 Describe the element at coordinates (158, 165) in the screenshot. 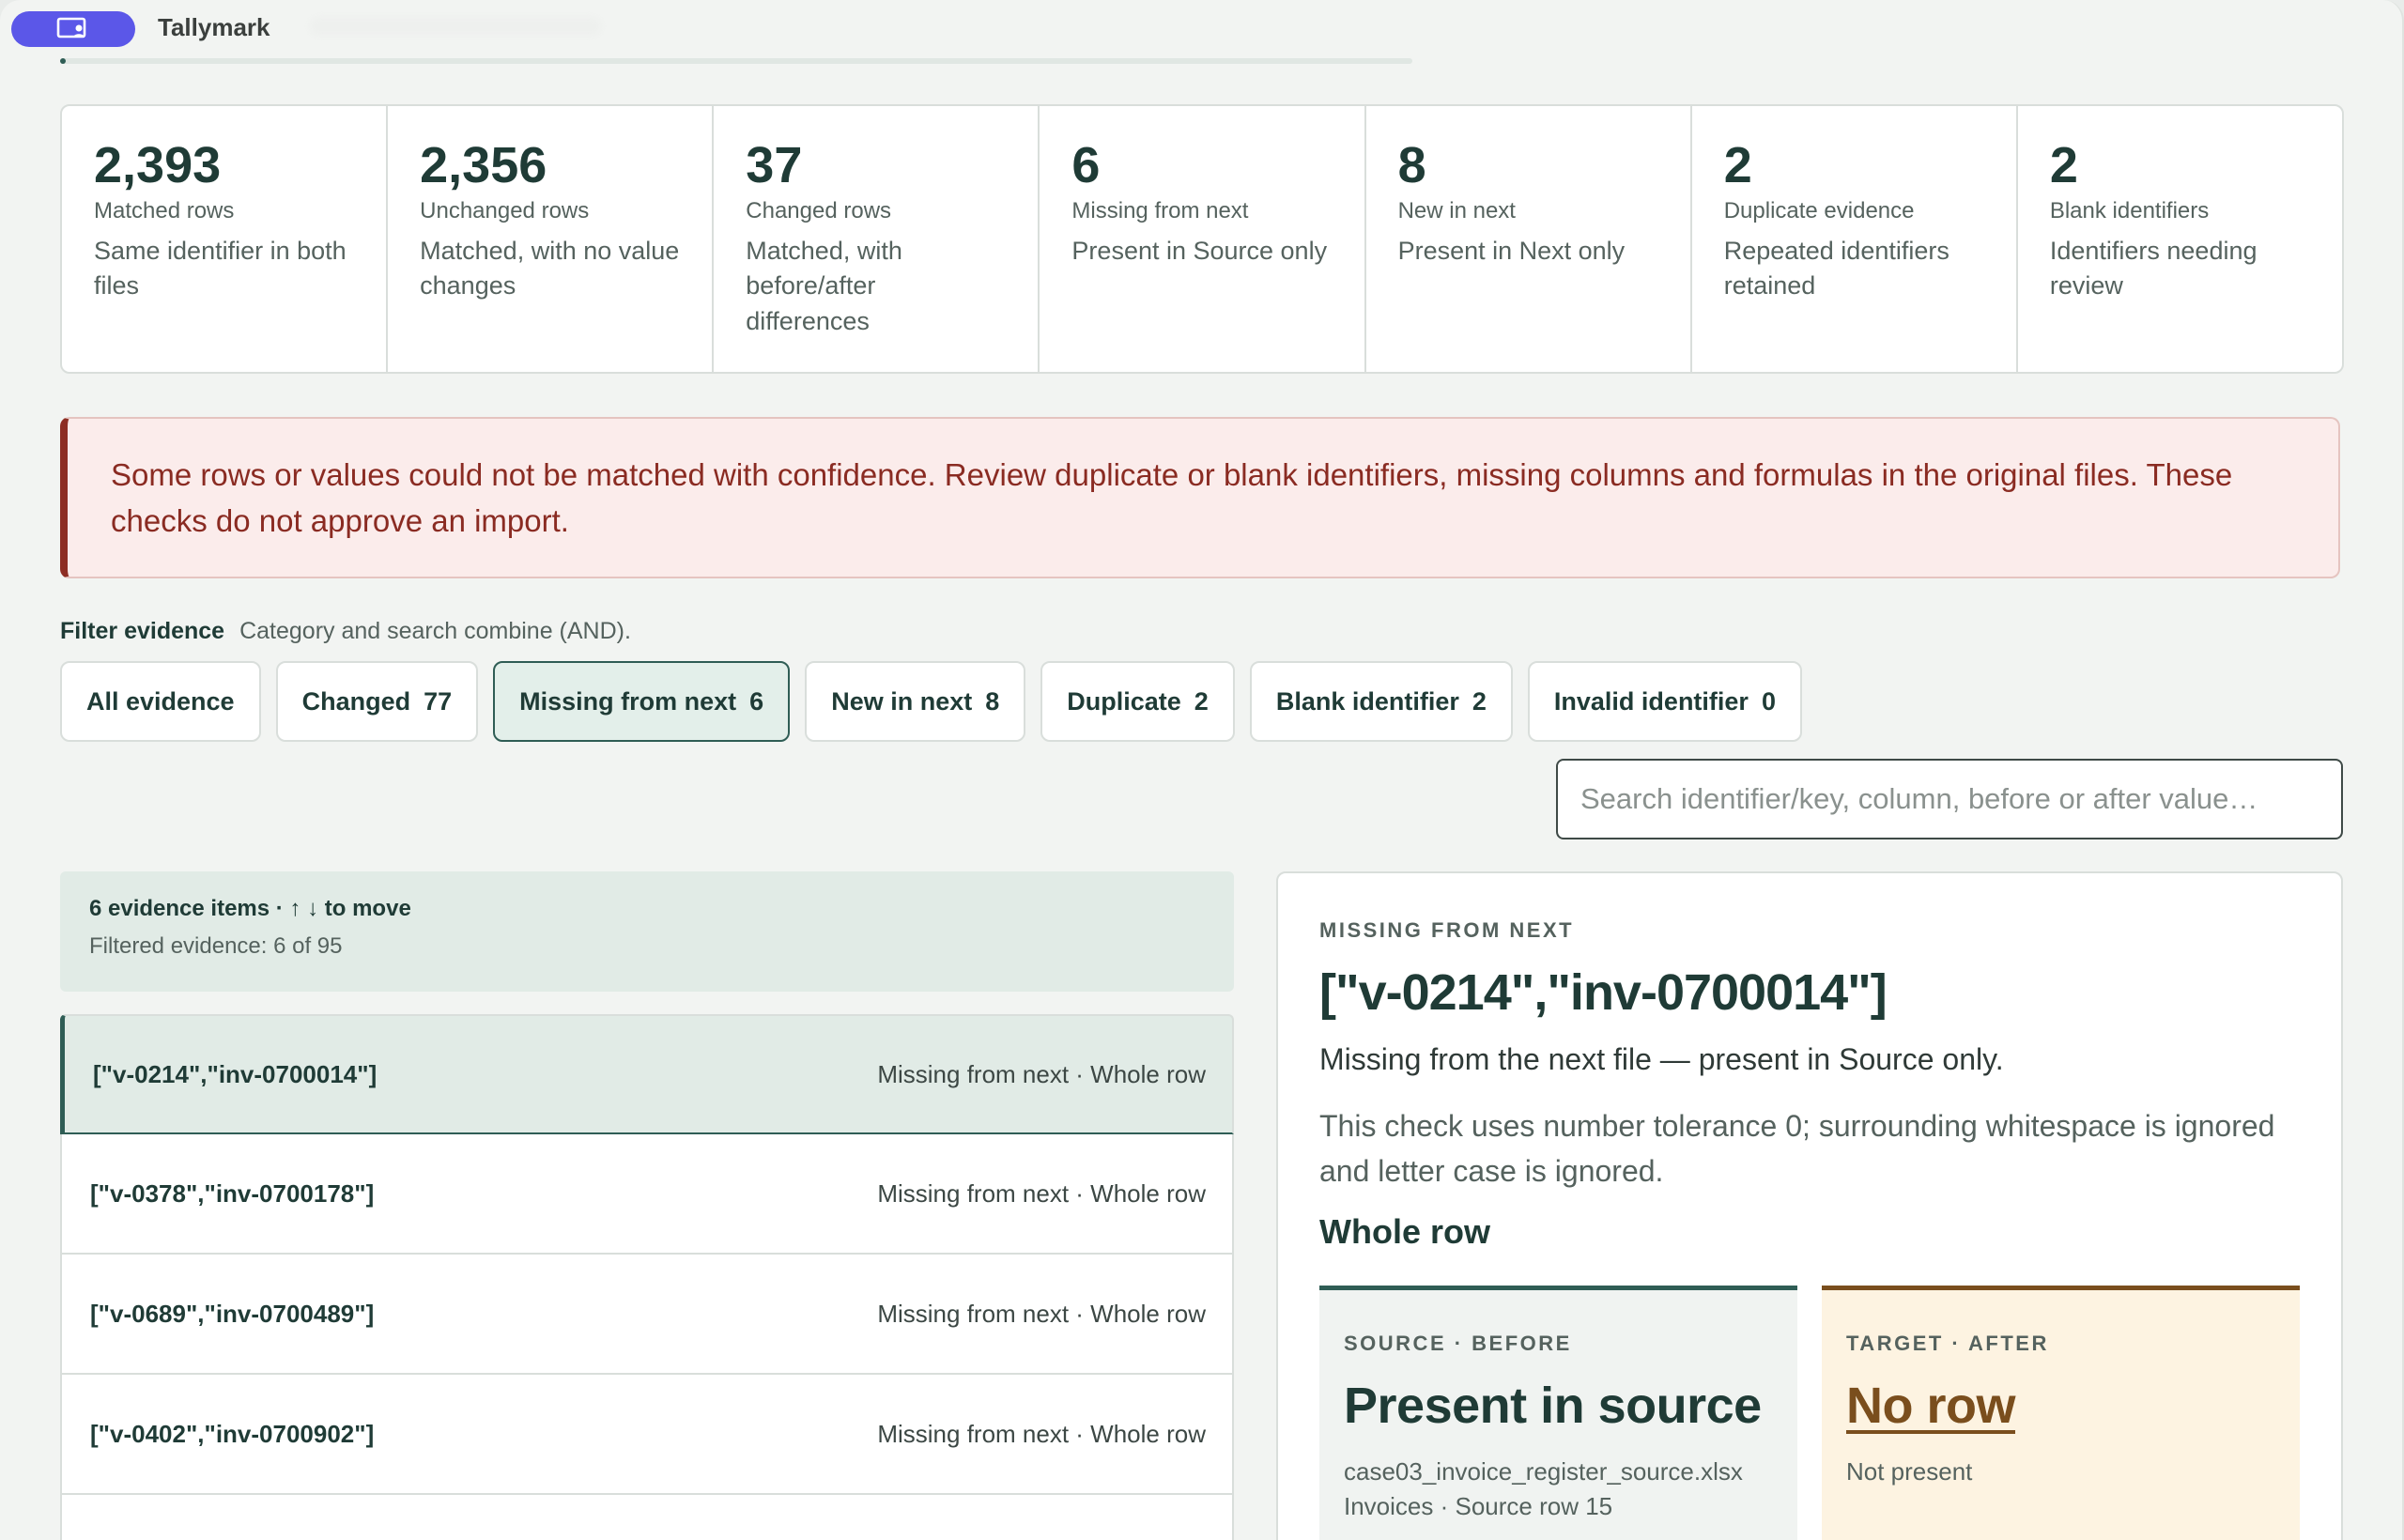

I see `stat-value: 2,393` at that location.